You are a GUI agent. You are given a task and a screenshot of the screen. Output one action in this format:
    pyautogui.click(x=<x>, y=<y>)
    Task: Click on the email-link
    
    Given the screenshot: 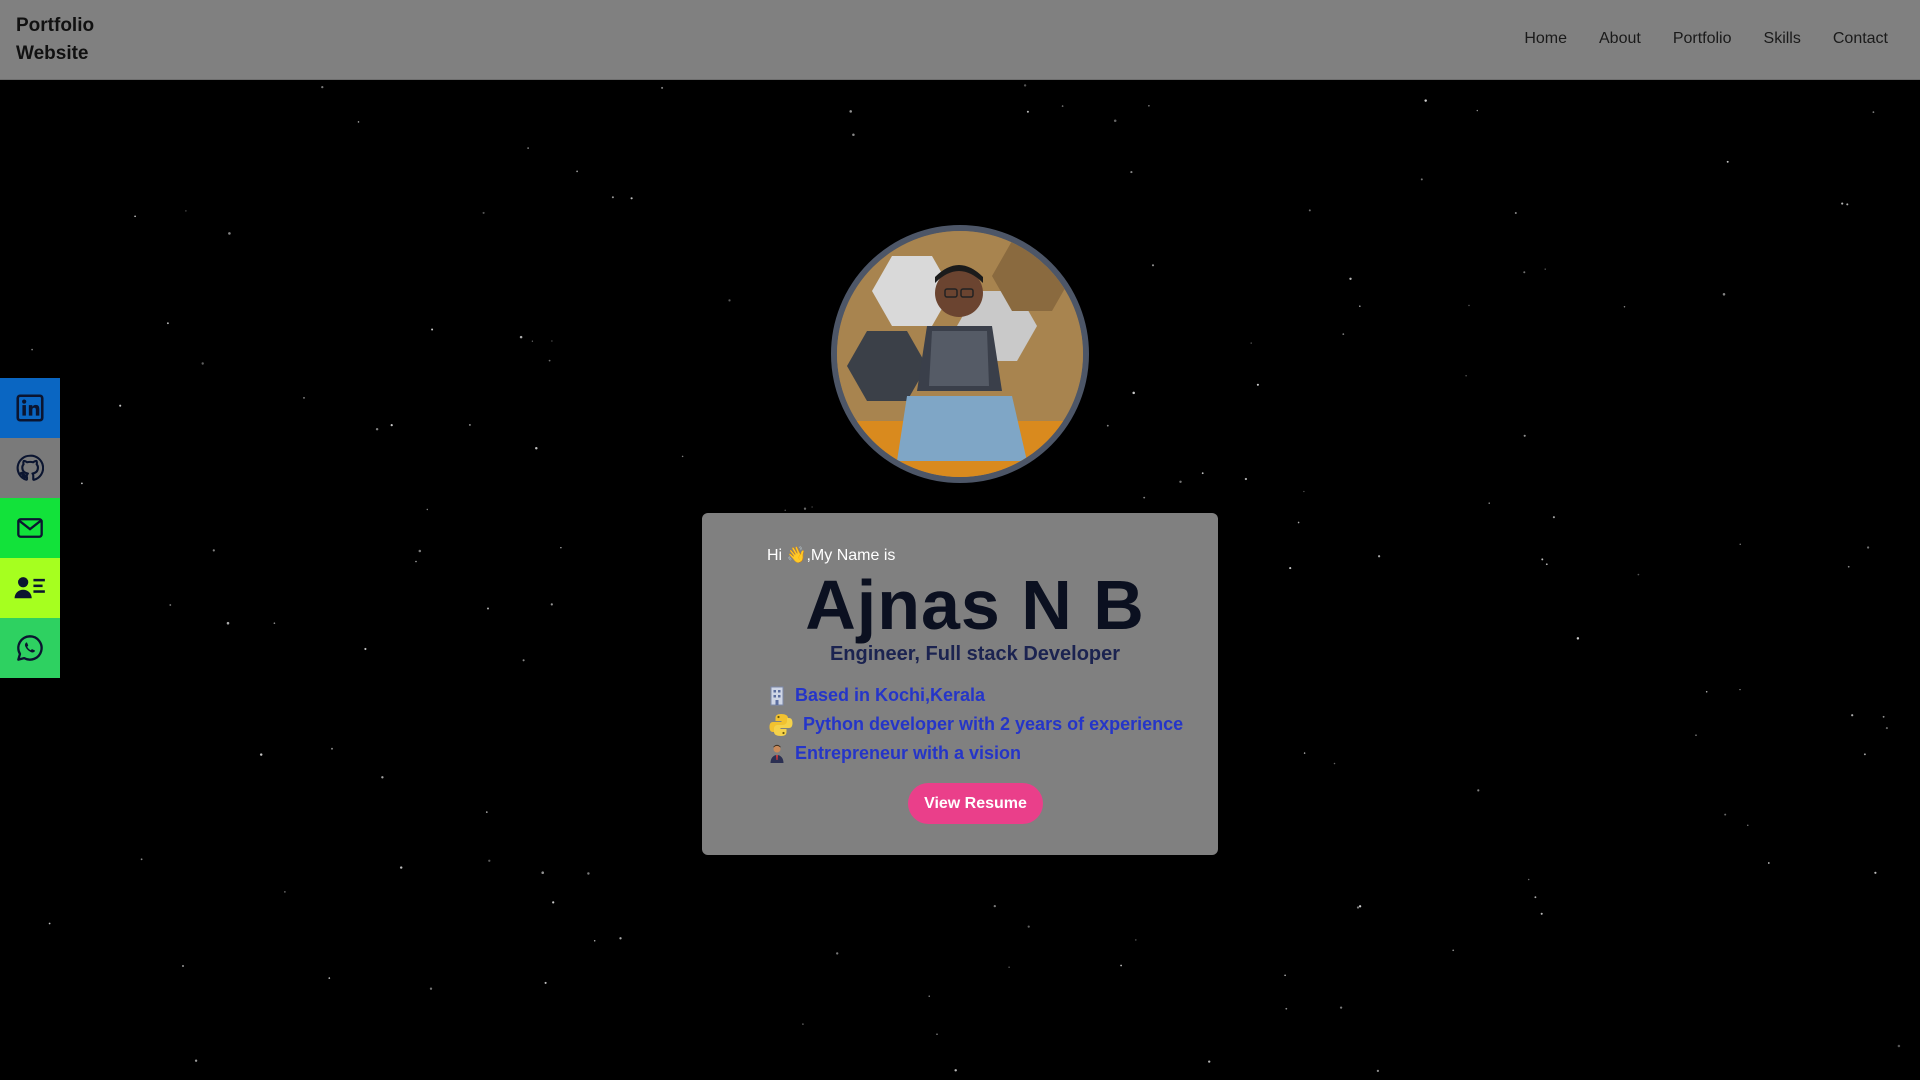 What is the action you would take?
    pyautogui.click(x=30, y=528)
    